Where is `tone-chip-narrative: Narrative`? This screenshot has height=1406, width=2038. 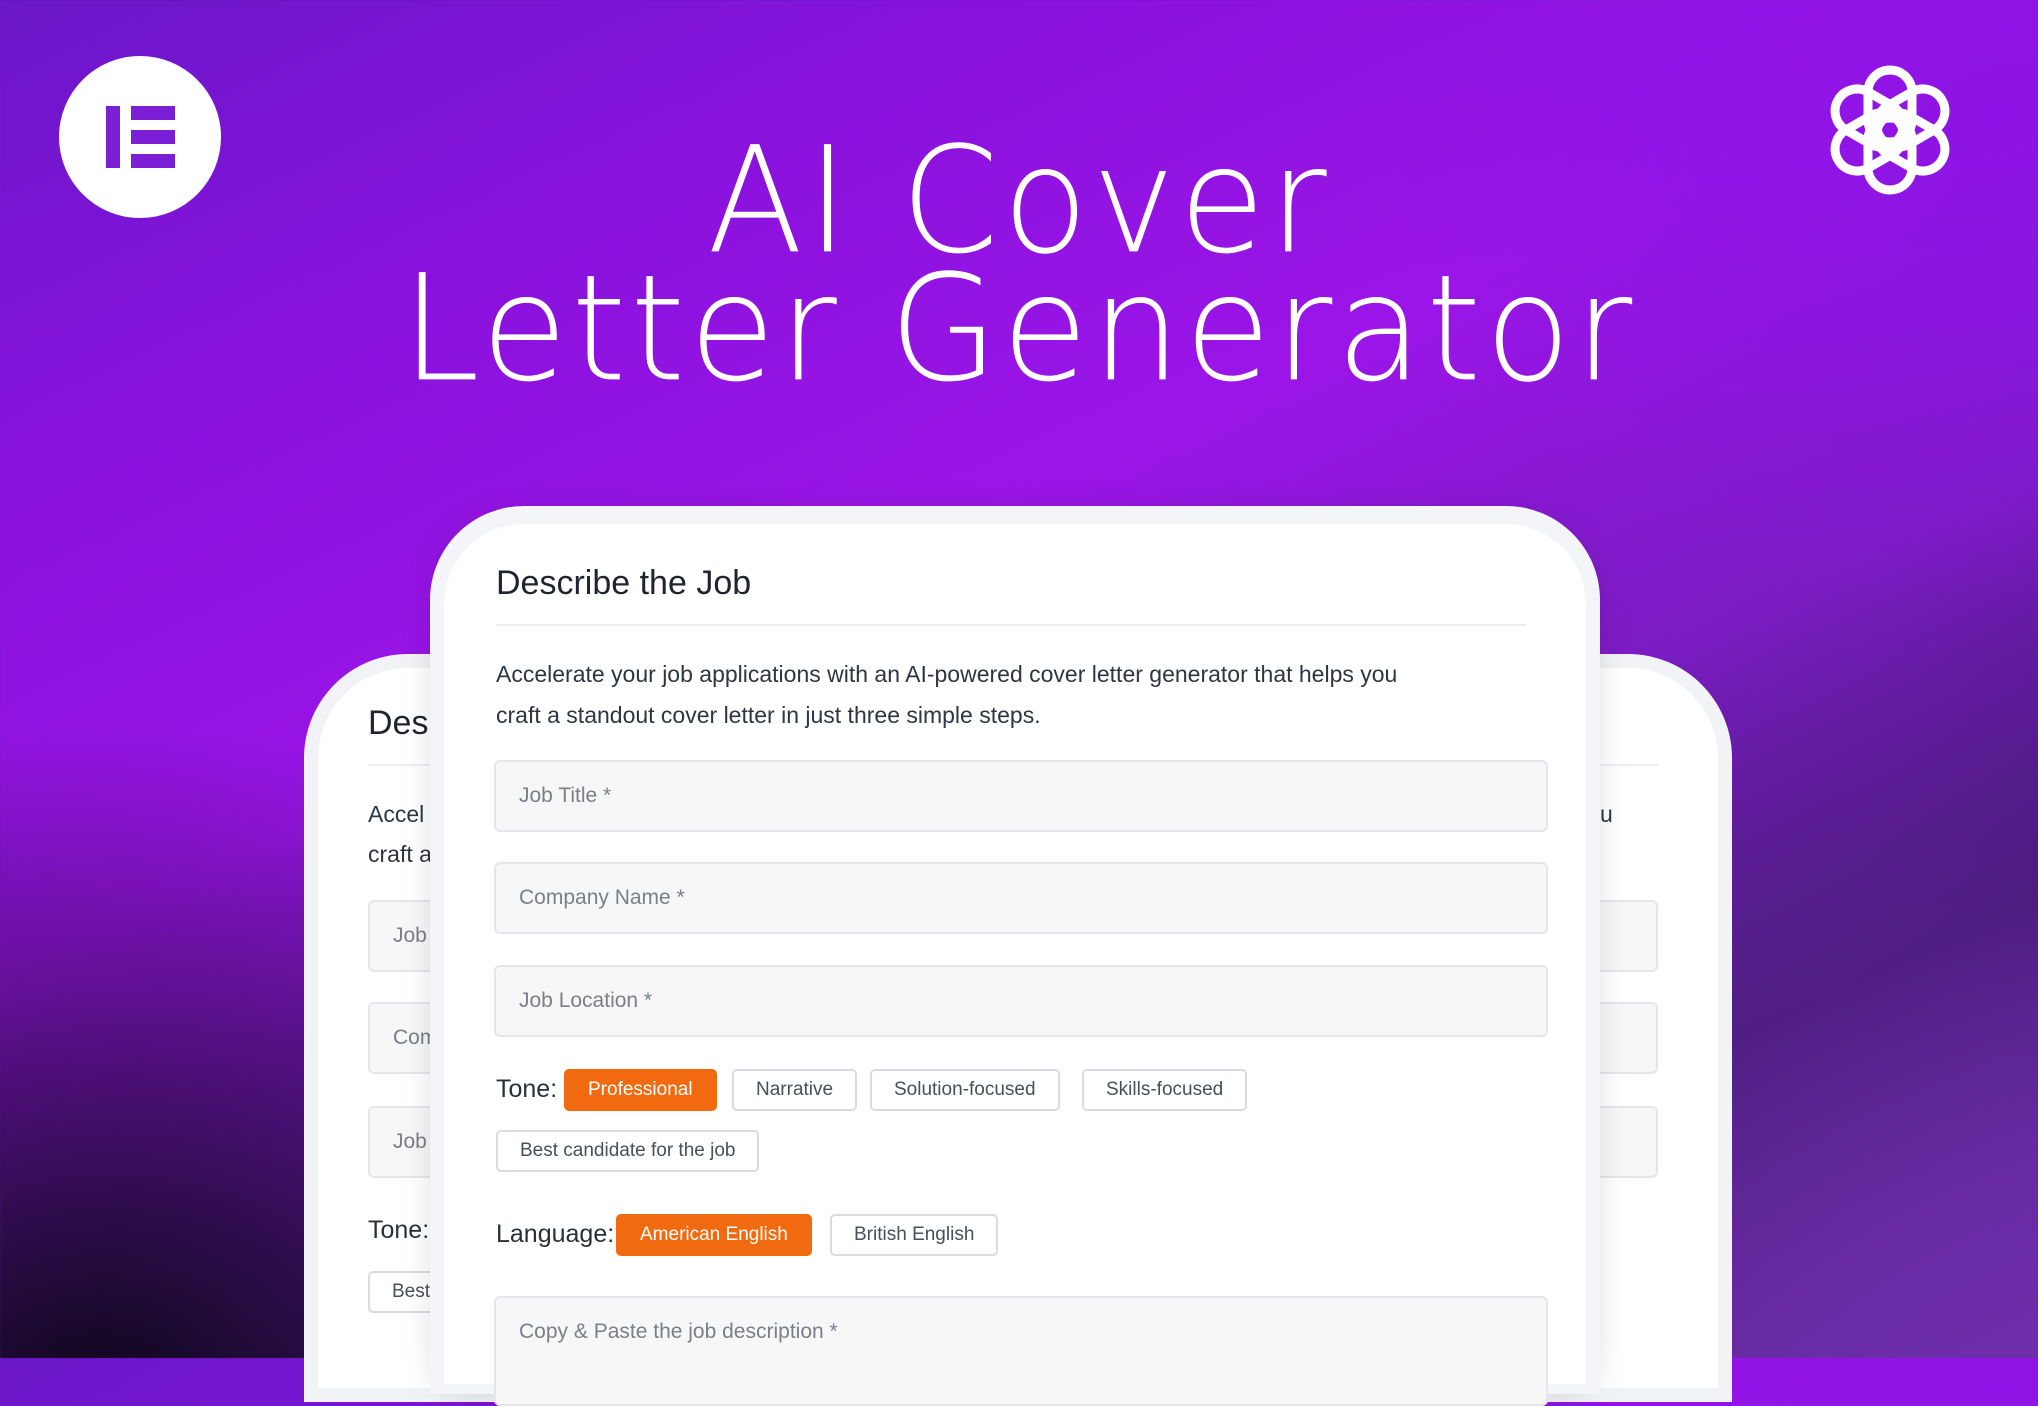 tone-chip-narrative: Narrative is located at coordinates (795, 1090).